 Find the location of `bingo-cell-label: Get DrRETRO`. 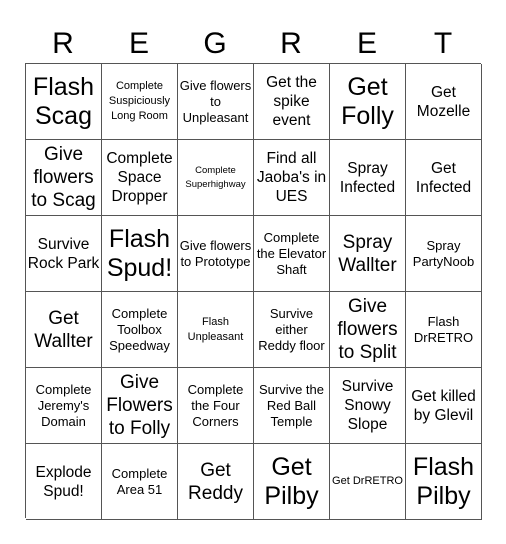

bingo-cell-label: Get DrRETRO is located at coordinates (367, 481).